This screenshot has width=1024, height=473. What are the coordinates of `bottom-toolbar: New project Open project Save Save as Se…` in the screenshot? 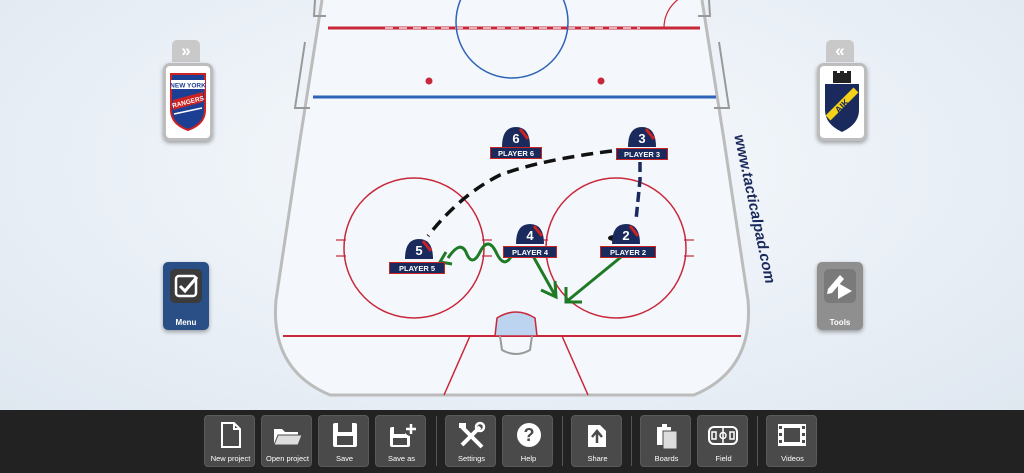 It's located at (512, 441).